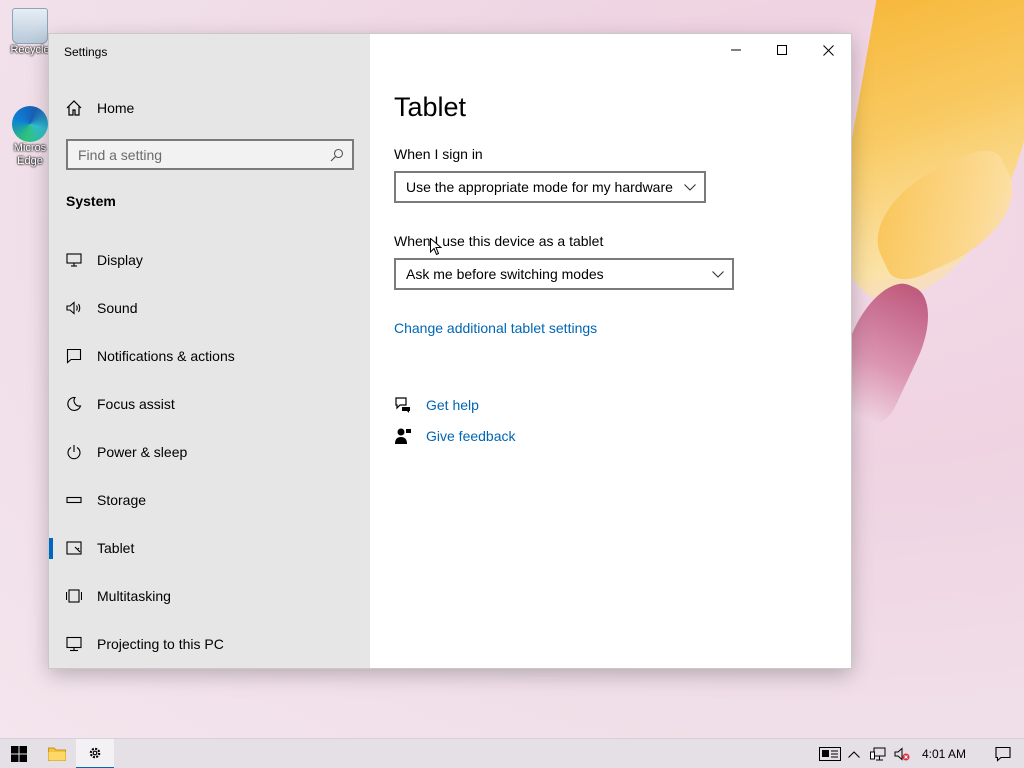 Image resolution: width=1024 pixels, height=768 pixels. What do you see at coordinates (74, 644) in the screenshot?
I see `projecting-icon` at bounding box center [74, 644].